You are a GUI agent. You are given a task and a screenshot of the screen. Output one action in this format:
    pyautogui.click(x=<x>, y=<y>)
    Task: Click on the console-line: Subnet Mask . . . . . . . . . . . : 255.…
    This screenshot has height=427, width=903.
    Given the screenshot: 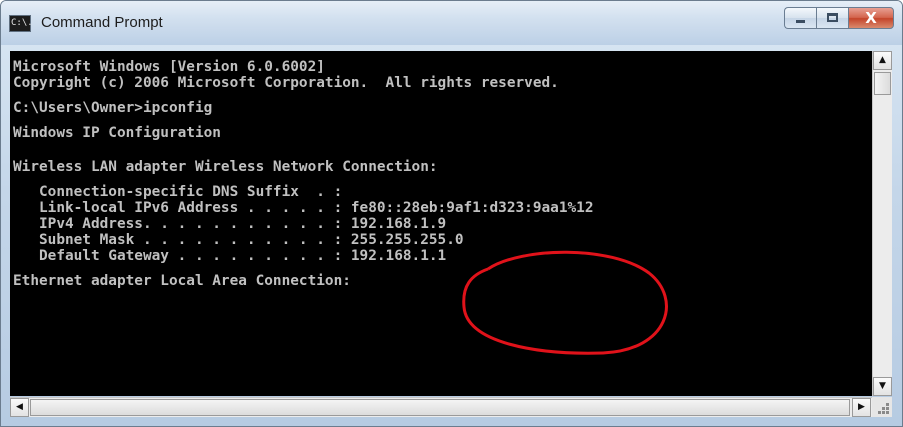 What is the action you would take?
    pyautogui.click(x=238, y=240)
    